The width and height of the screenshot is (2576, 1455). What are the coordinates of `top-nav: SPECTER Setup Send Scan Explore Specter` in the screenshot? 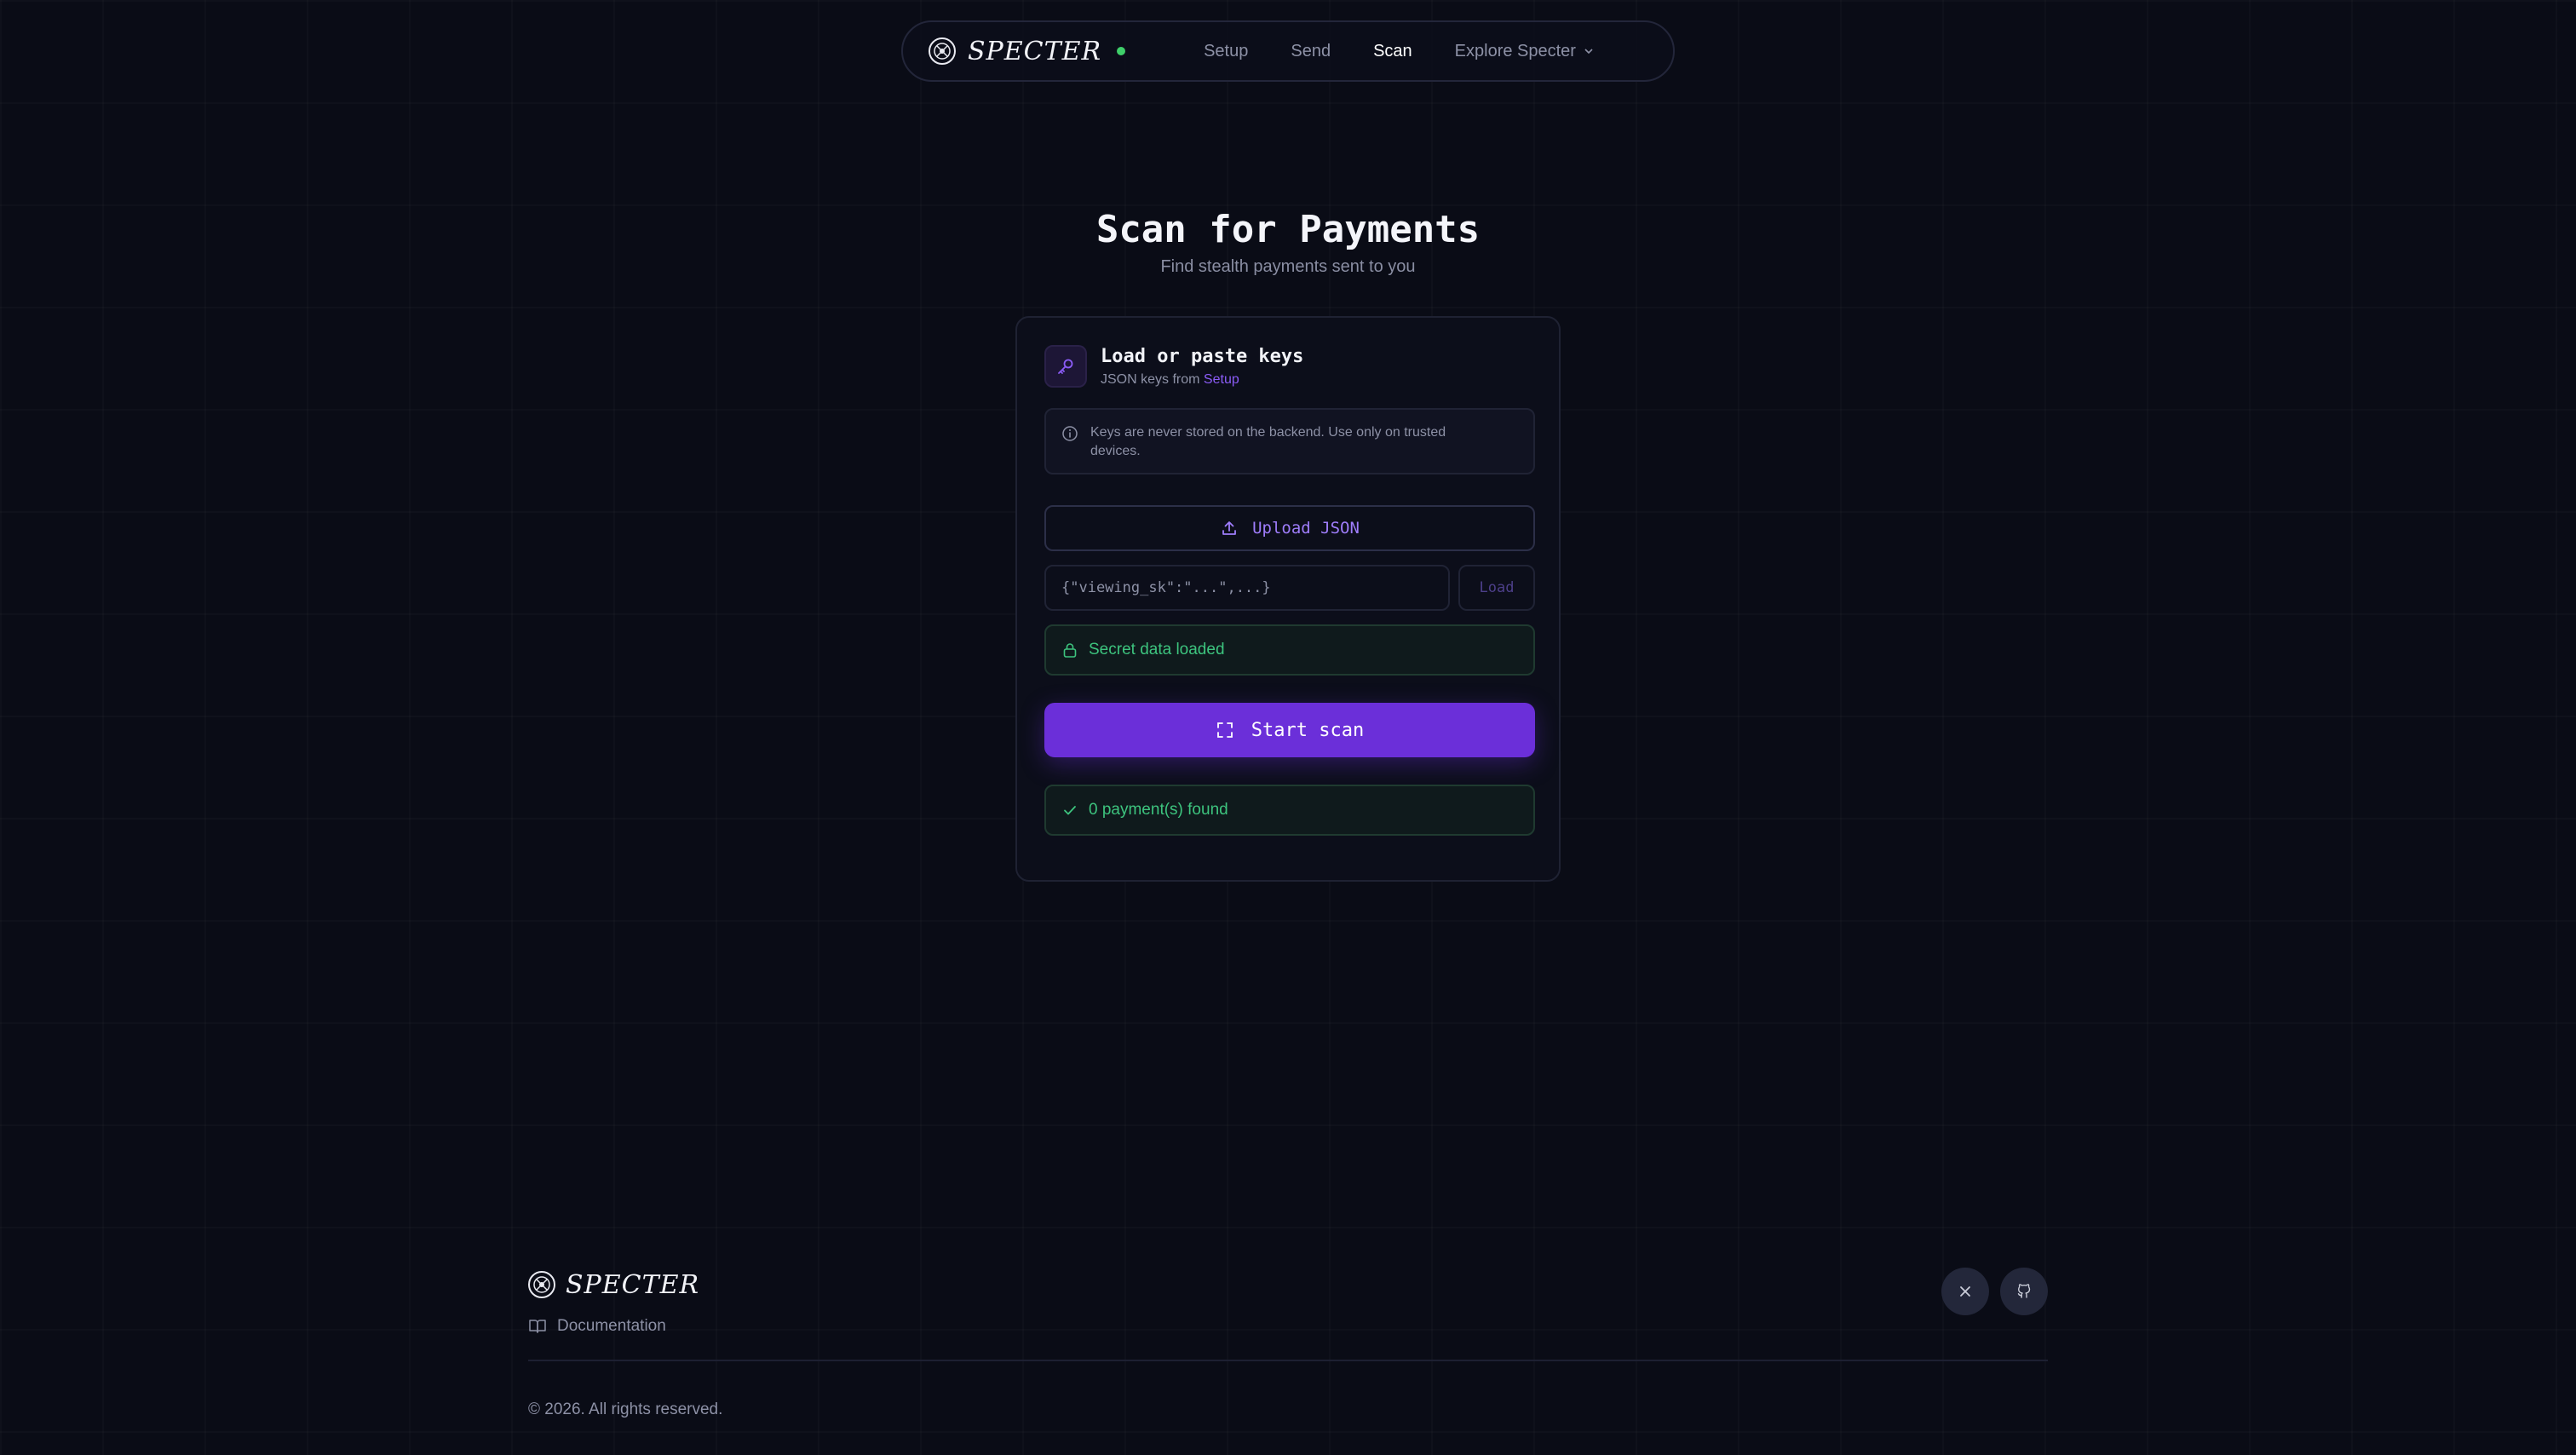 It's located at (1288, 51).